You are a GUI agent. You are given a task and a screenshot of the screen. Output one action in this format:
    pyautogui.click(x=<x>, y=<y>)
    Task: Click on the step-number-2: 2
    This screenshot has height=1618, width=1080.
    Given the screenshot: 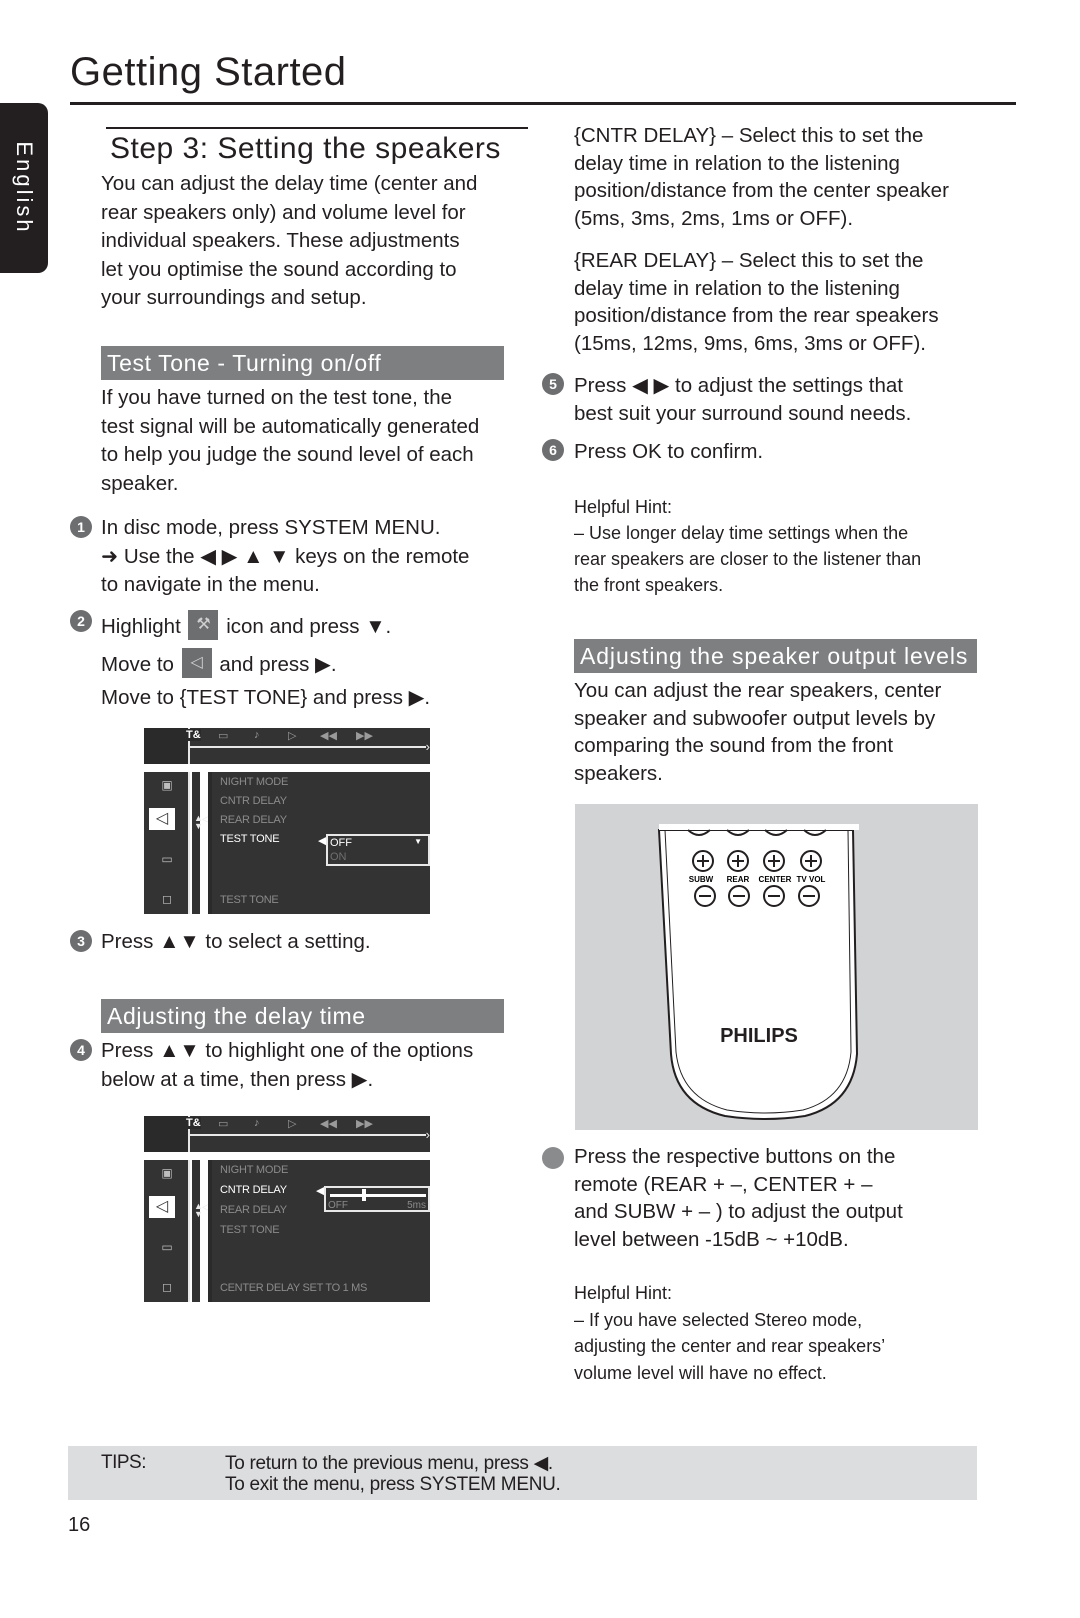 What is the action you would take?
    pyautogui.click(x=81, y=621)
    